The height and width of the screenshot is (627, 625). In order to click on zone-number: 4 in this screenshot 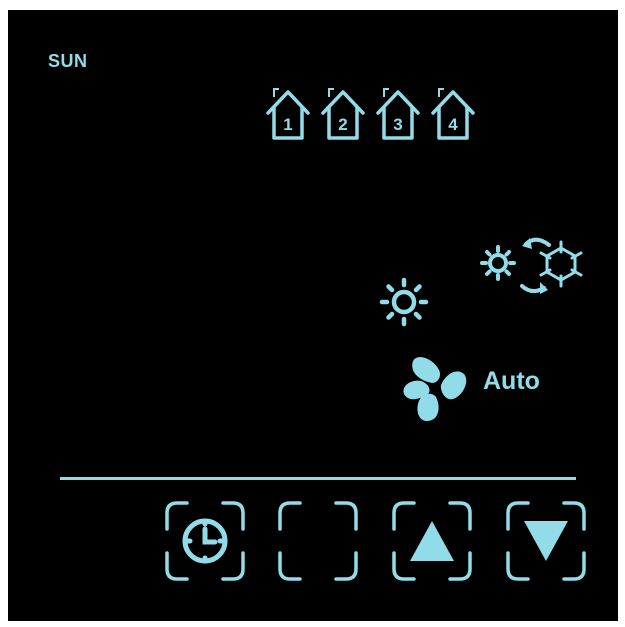, I will do `click(453, 124)`.